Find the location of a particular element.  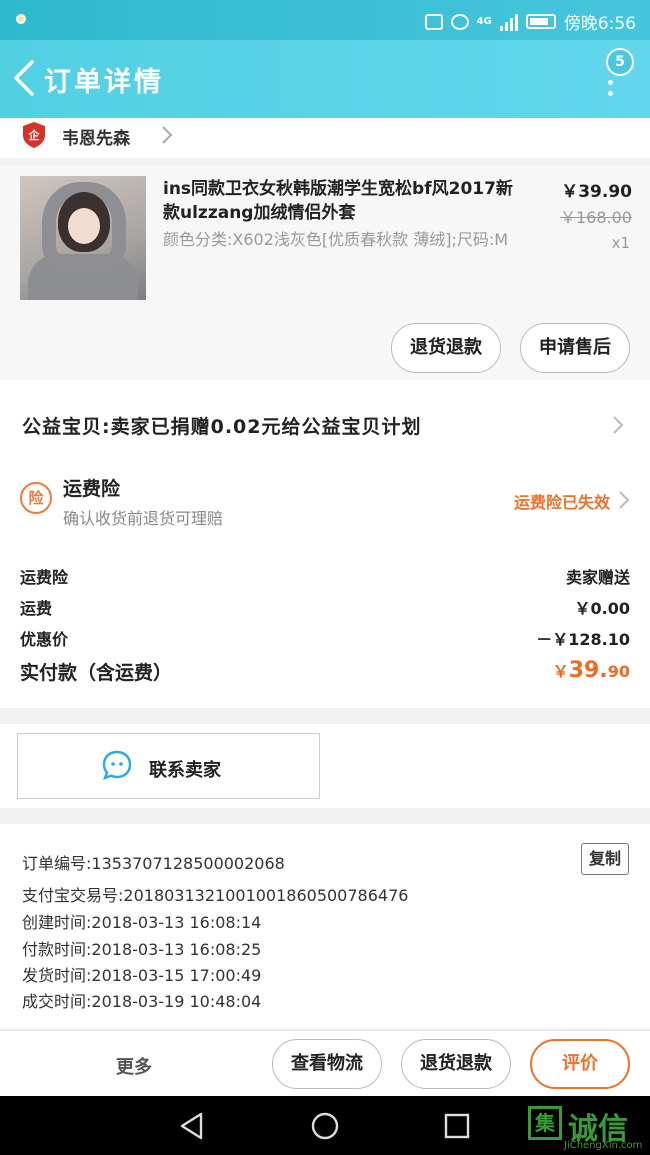

info-value: 2018-03-19 10:48:04 is located at coordinates (176, 1001).